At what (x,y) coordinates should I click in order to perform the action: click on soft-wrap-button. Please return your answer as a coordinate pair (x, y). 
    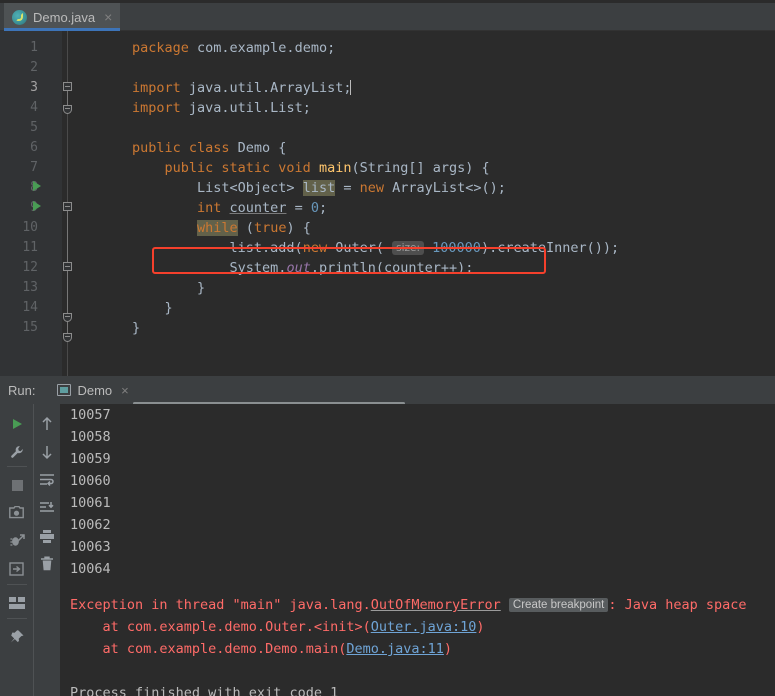
    Looking at the image, I should click on (47, 480).